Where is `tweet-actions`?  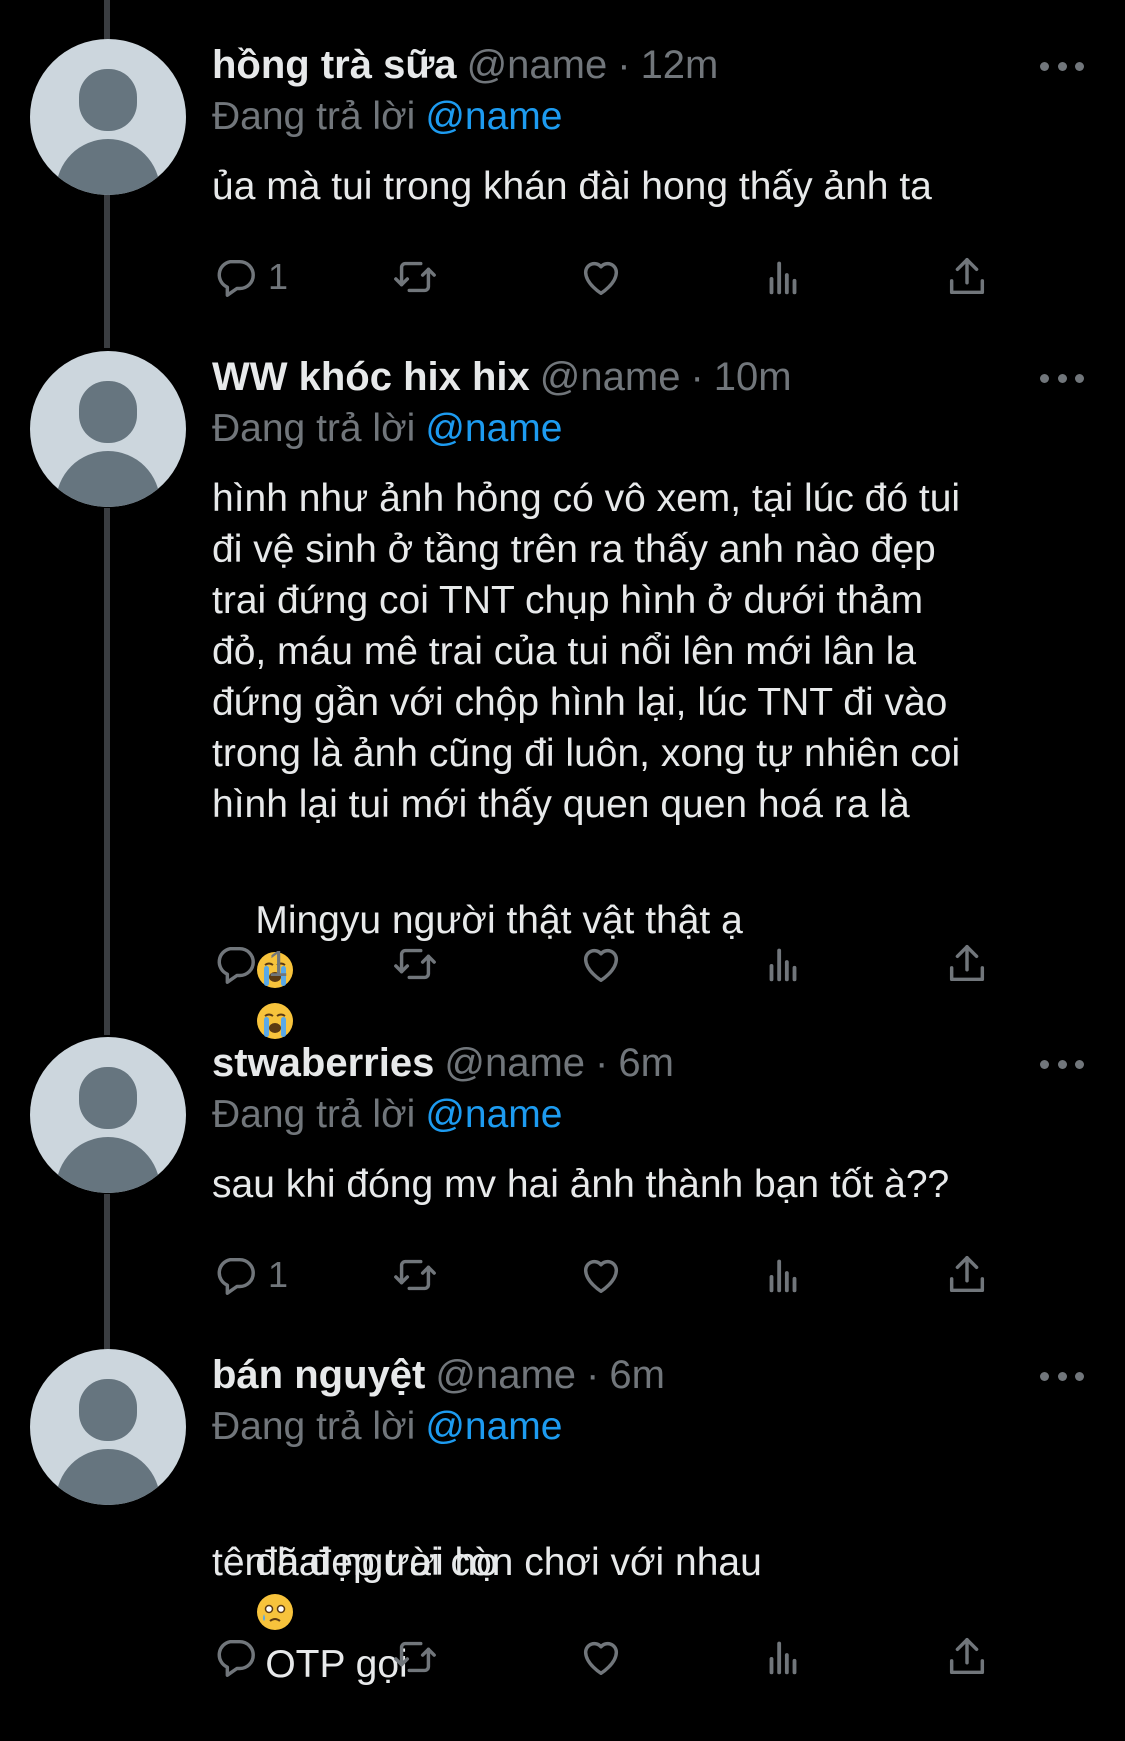
tweet-actions is located at coordinates (607, 1657).